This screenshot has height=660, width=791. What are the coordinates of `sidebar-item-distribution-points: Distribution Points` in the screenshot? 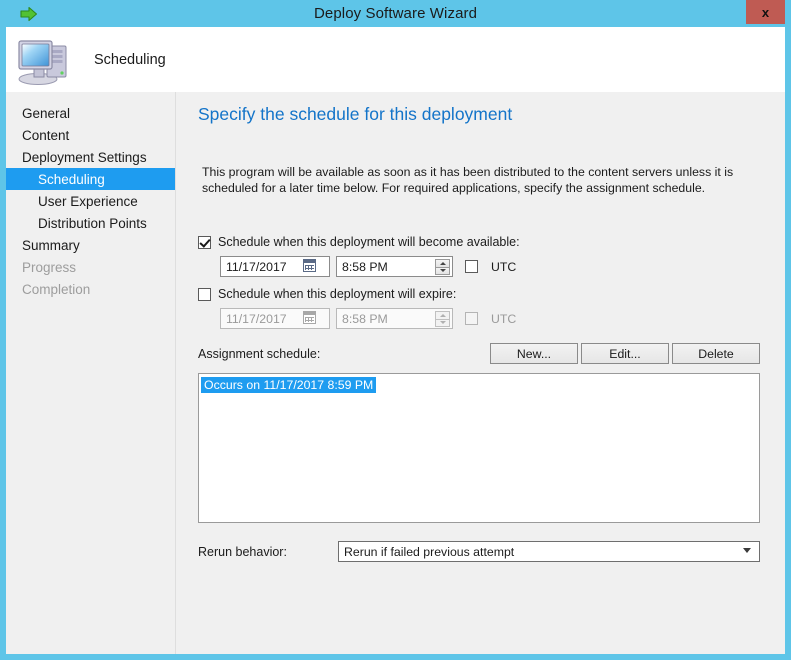 It's located at (90, 223).